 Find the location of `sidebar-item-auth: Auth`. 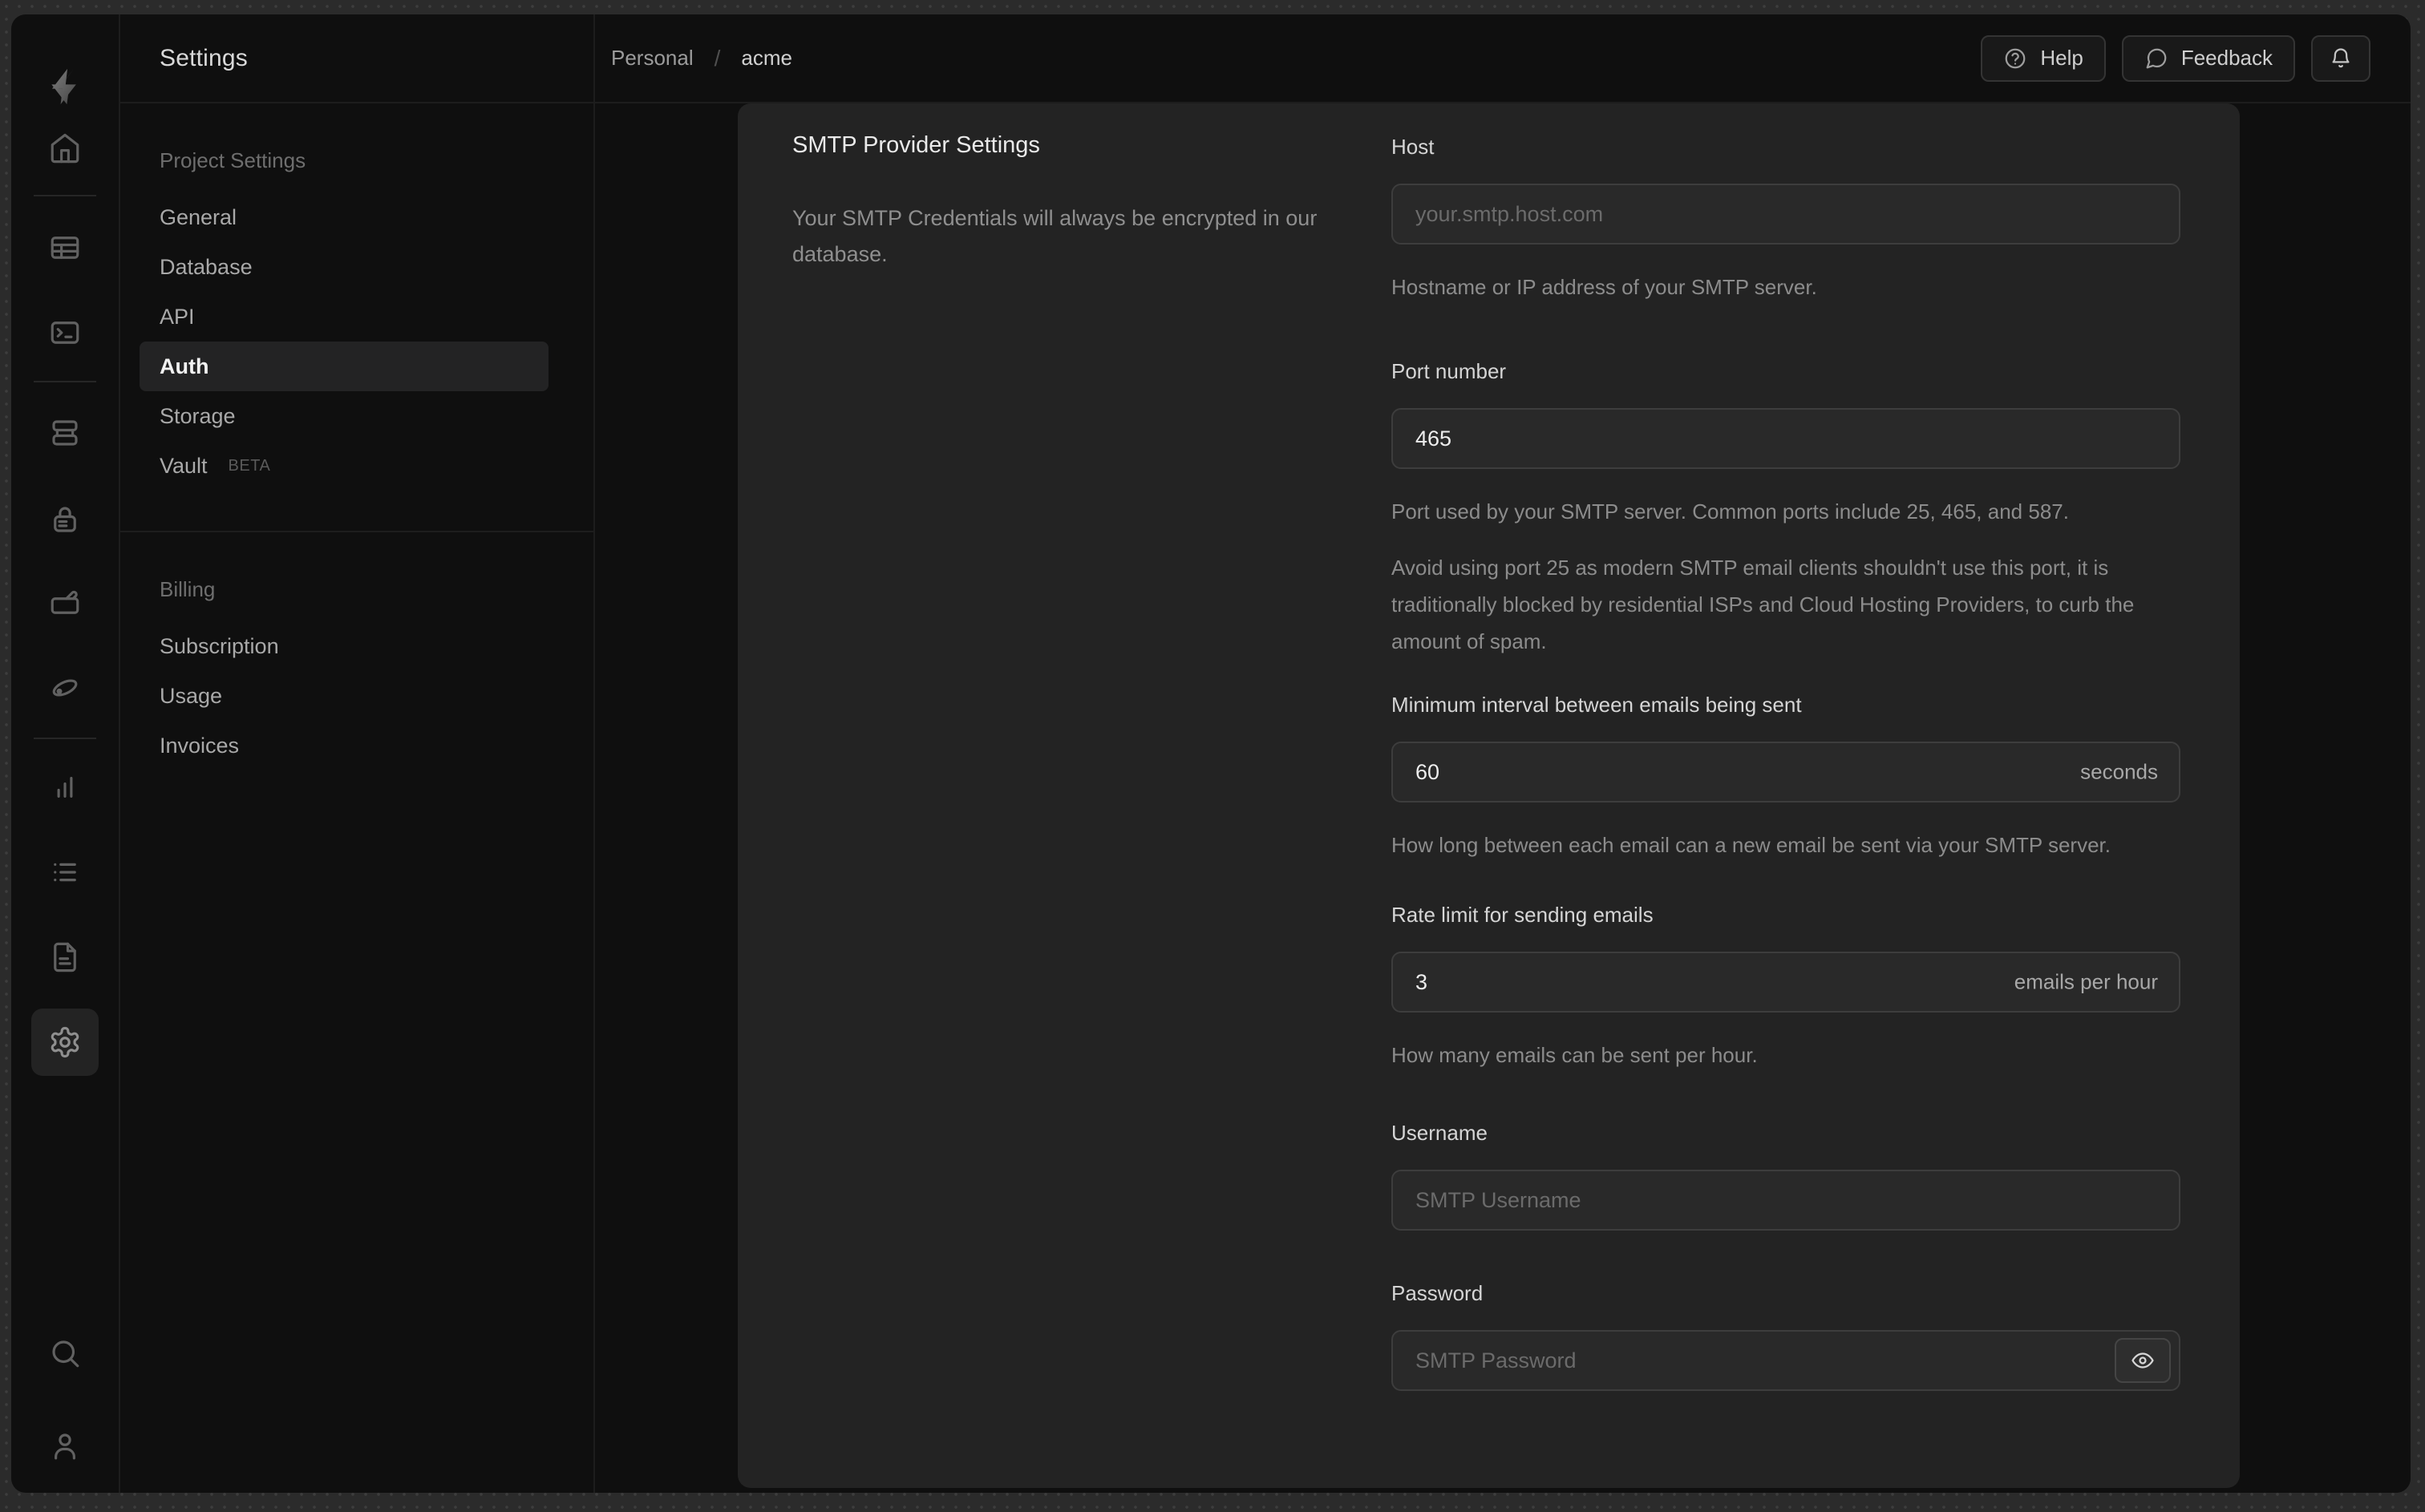

sidebar-item-auth: Auth is located at coordinates (344, 366).